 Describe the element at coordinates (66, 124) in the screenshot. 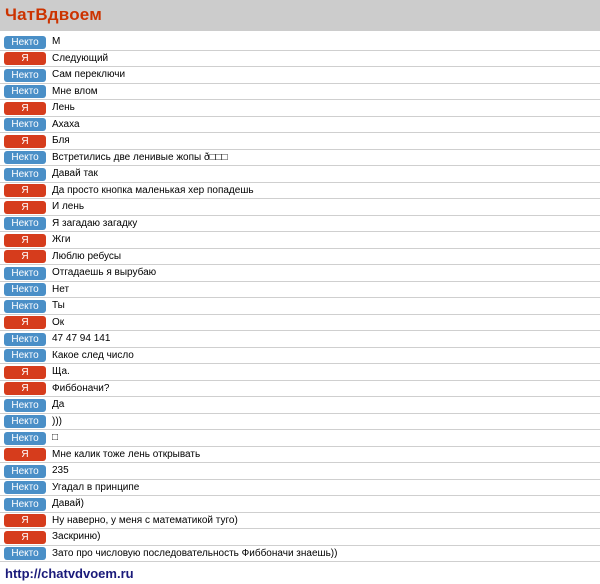

I see `message-text: Ахаха` at that location.